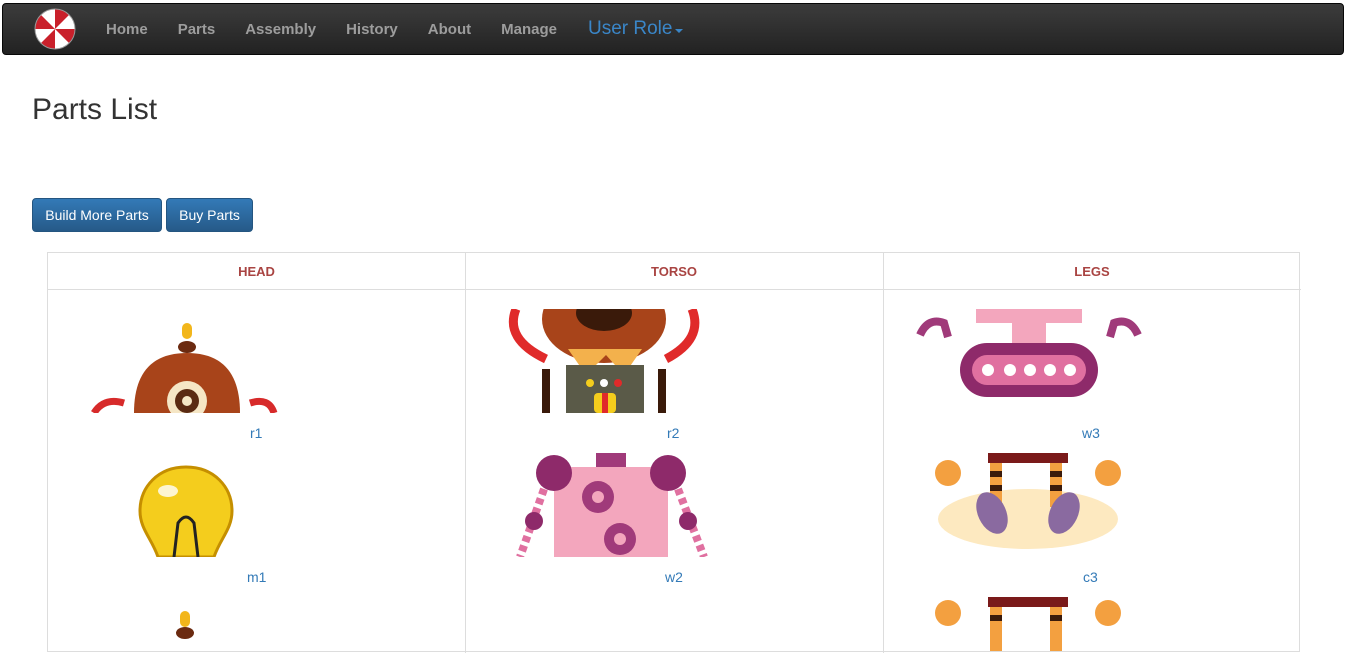 The width and height of the screenshot is (1345, 655). What do you see at coordinates (449, 29) in the screenshot?
I see `nav-about: About` at bounding box center [449, 29].